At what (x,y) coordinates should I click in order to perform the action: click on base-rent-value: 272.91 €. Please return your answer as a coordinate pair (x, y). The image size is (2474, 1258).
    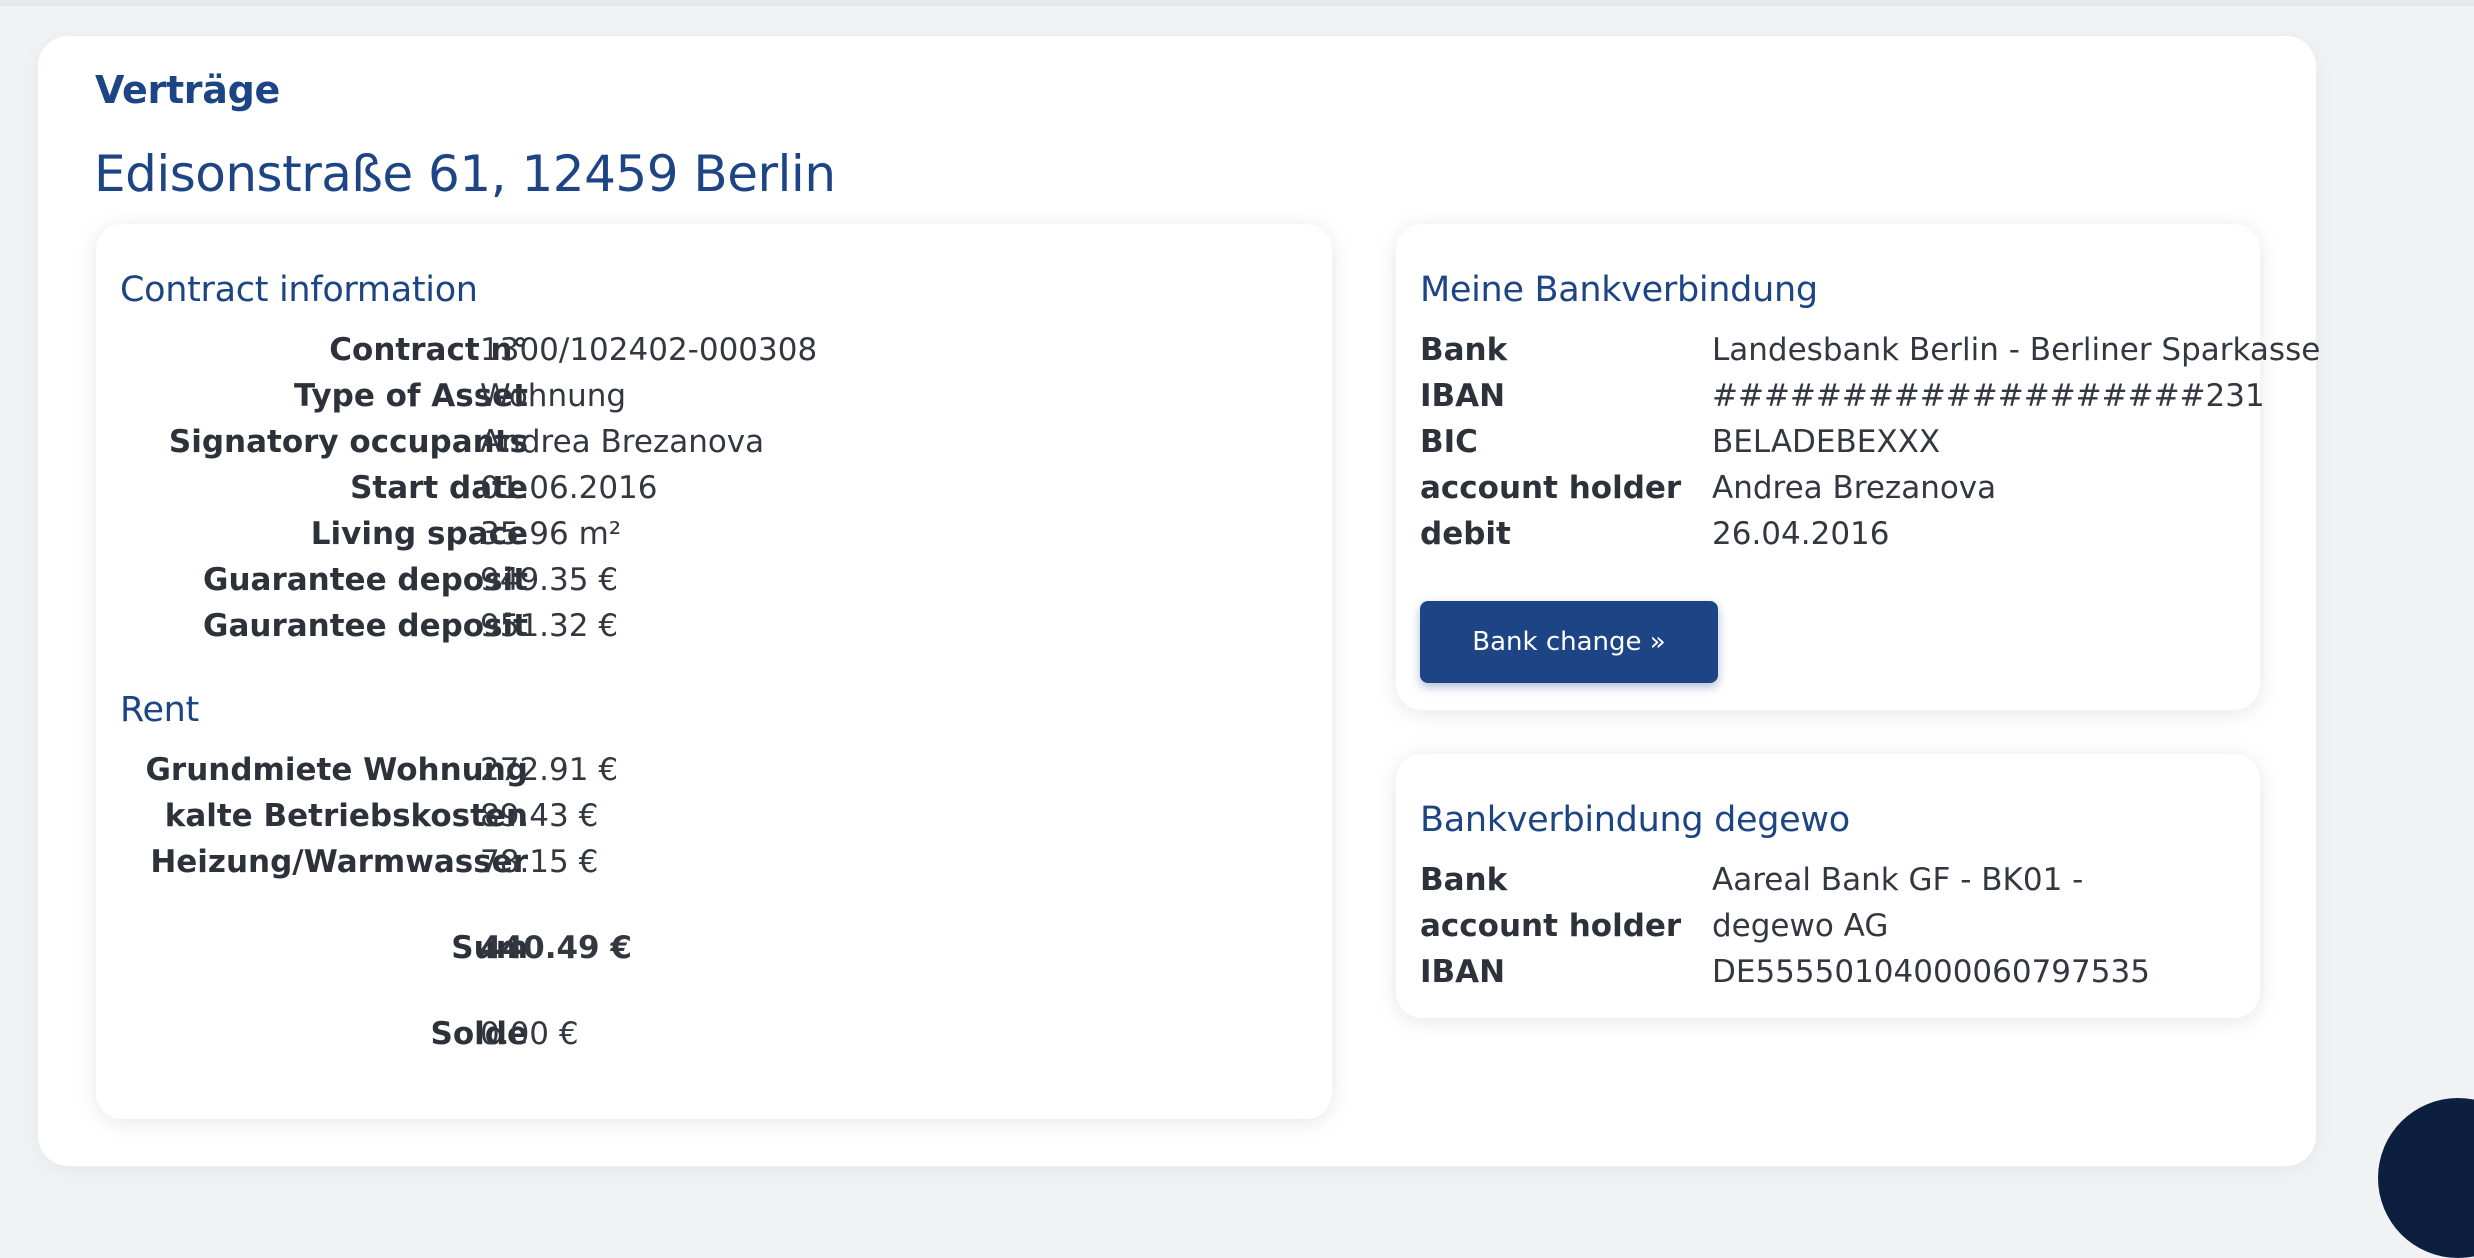
    Looking at the image, I should click on (549, 770).